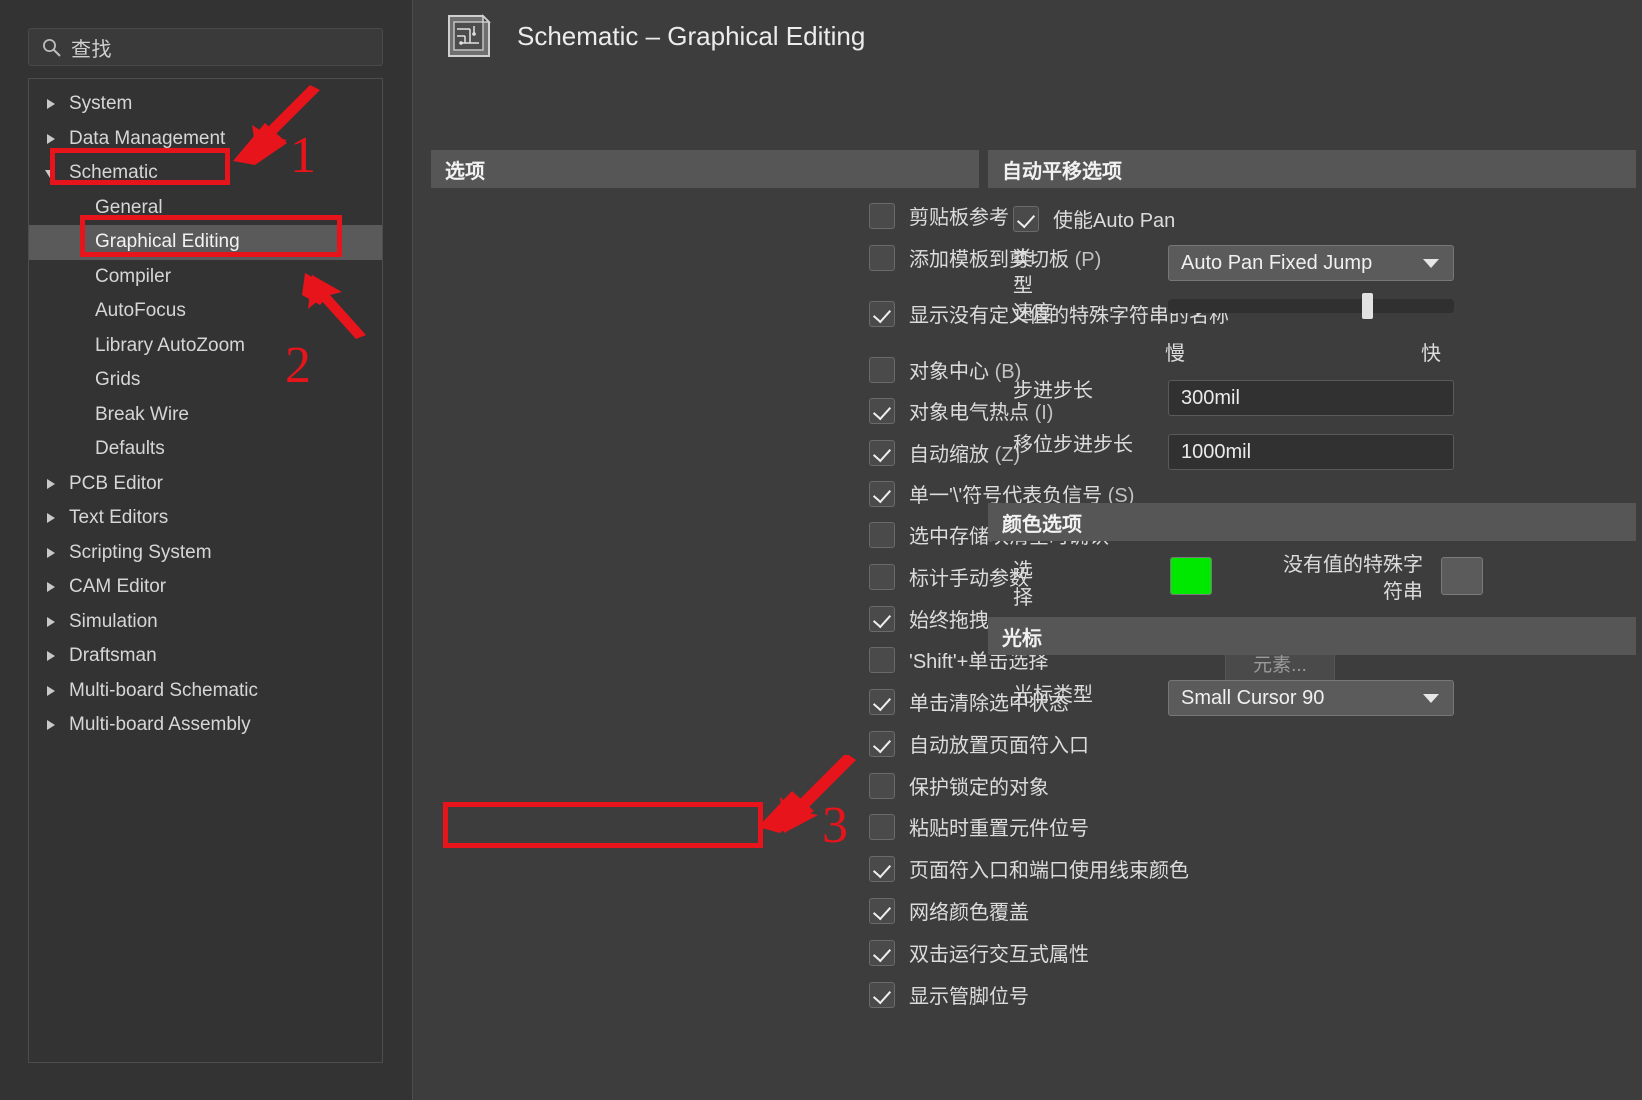 This screenshot has width=1642, height=1100. I want to click on autopan-enable-checkbox, so click(1026, 218).